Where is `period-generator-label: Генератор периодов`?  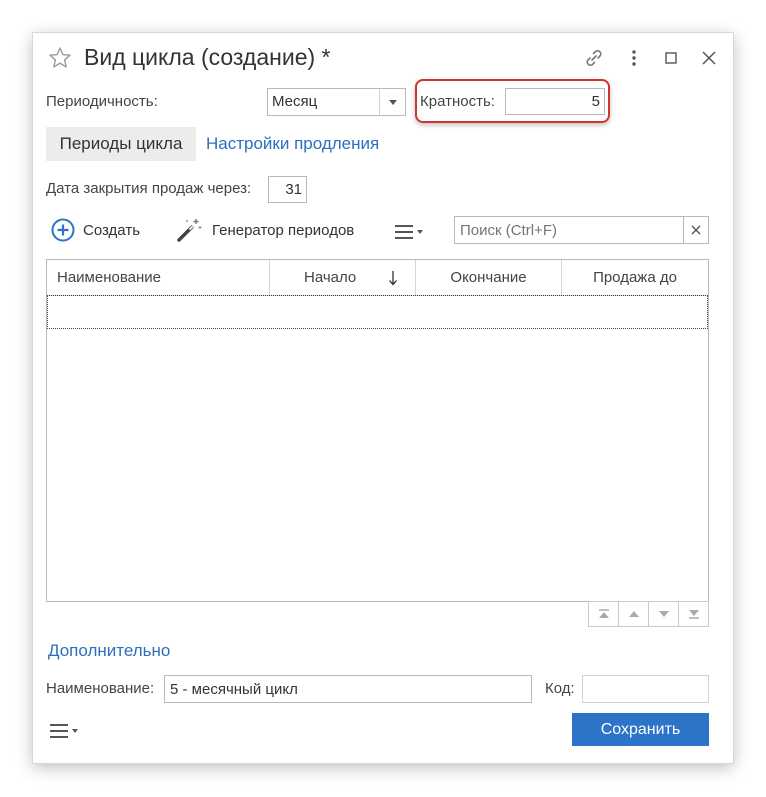
period-generator-label: Генератор периодов is located at coordinates (283, 230).